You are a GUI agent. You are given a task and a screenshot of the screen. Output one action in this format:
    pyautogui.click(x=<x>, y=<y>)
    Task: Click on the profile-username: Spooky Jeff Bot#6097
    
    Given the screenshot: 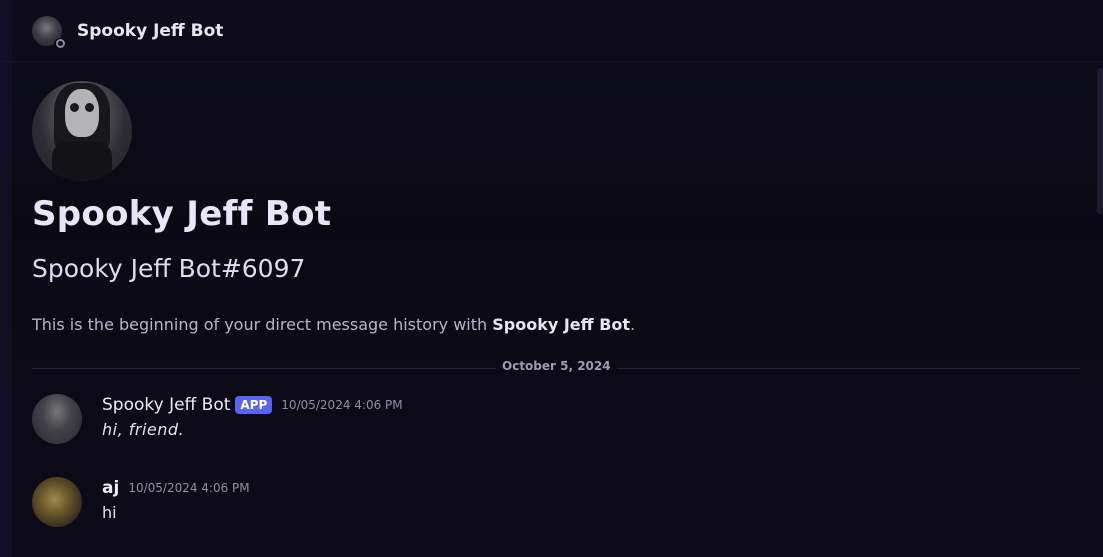 What is the action you would take?
    pyautogui.click(x=169, y=268)
    